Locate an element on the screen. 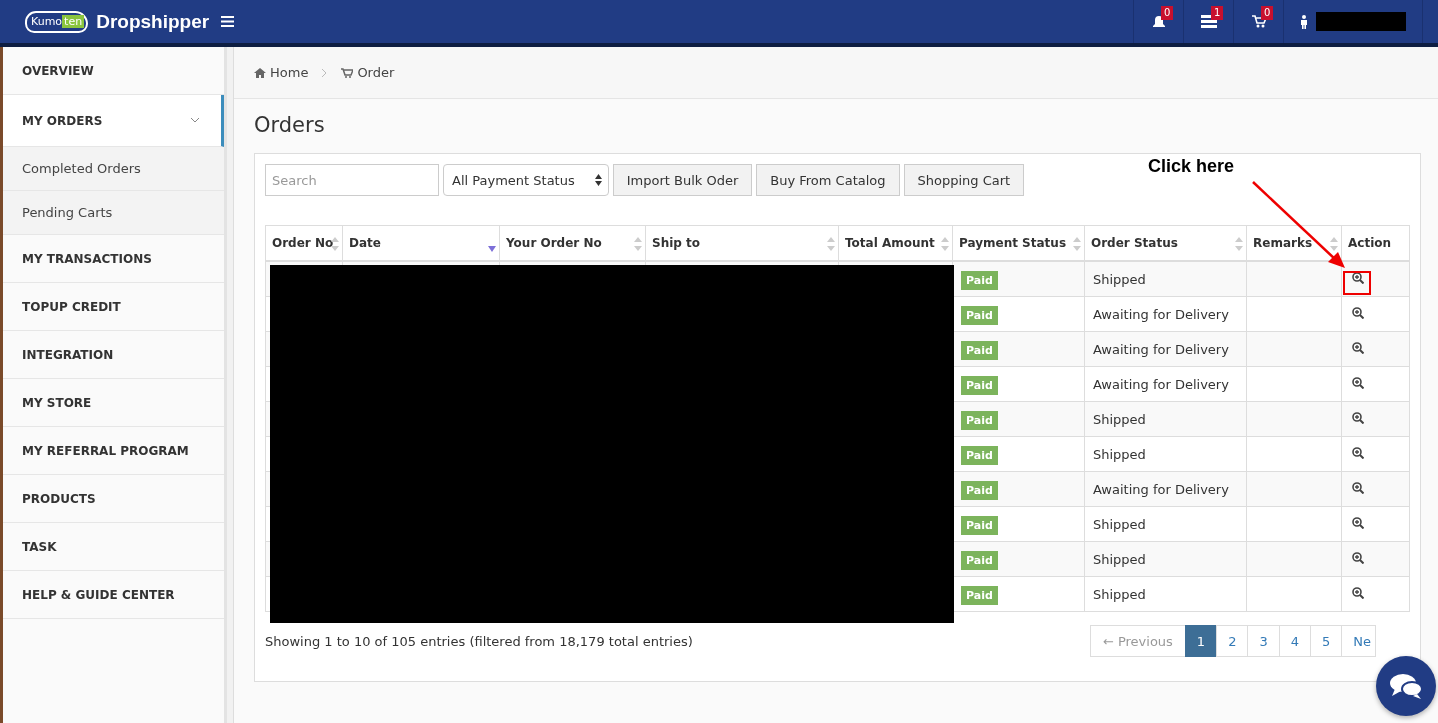  bell-icon is located at coordinates (1158, 21).